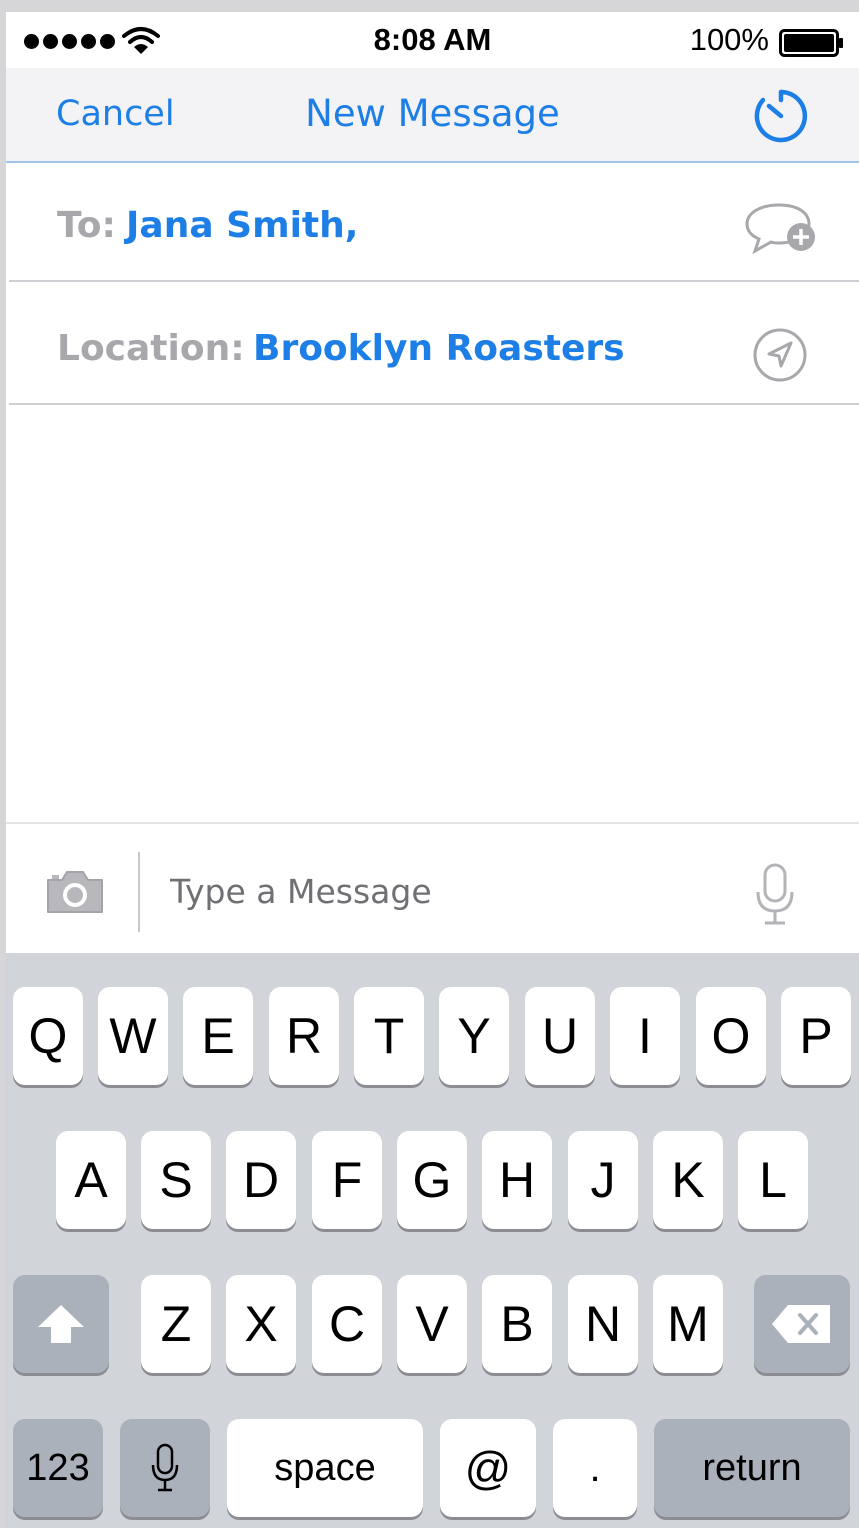  What do you see at coordinates (474, 1036) in the screenshot?
I see `key-y: Y` at bounding box center [474, 1036].